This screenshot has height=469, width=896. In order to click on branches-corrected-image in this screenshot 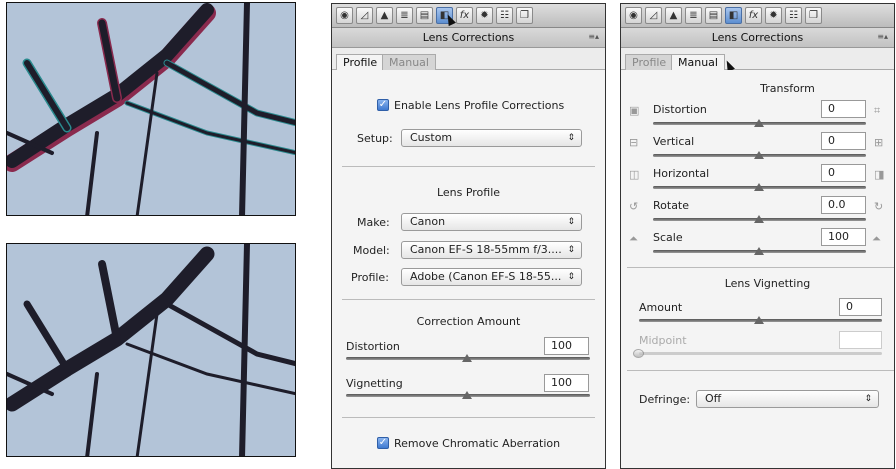, I will do `click(151, 350)`.